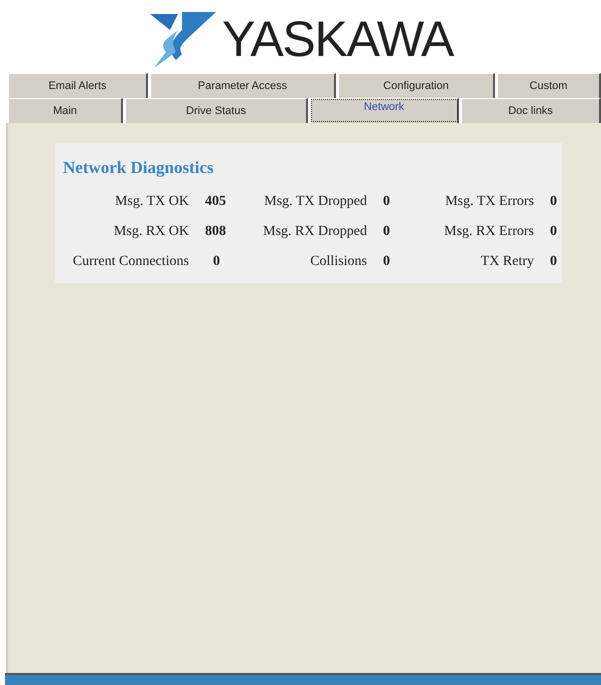 This screenshot has width=601, height=685. What do you see at coordinates (78, 85) in the screenshot?
I see `tab: Email Alerts` at bounding box center [78, 85].